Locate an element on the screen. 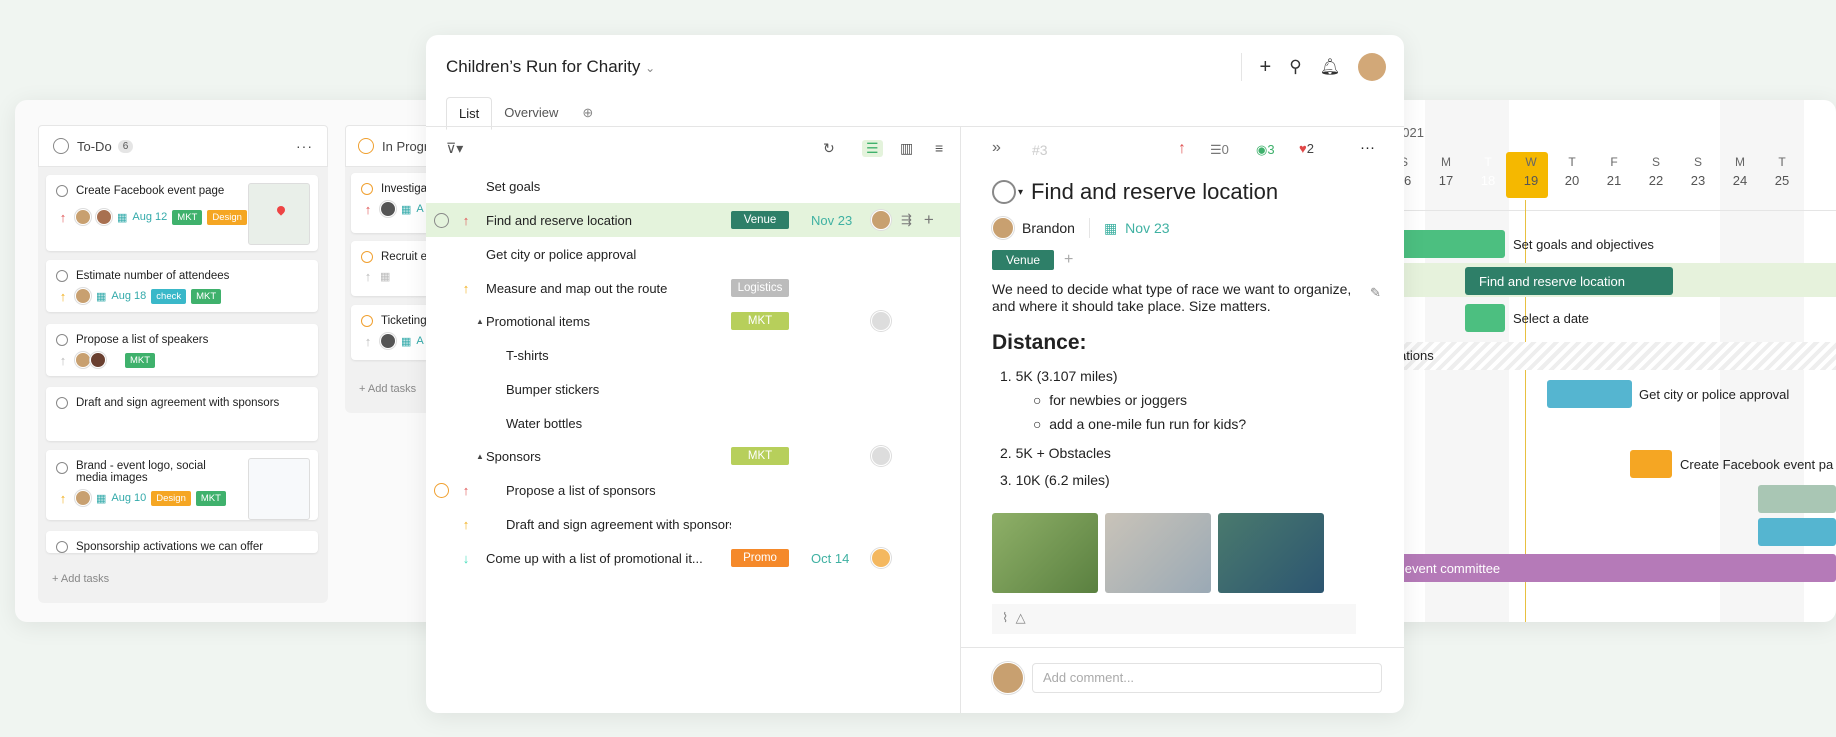  due-date: Nov 23 is located at coordinates (1147, 228).